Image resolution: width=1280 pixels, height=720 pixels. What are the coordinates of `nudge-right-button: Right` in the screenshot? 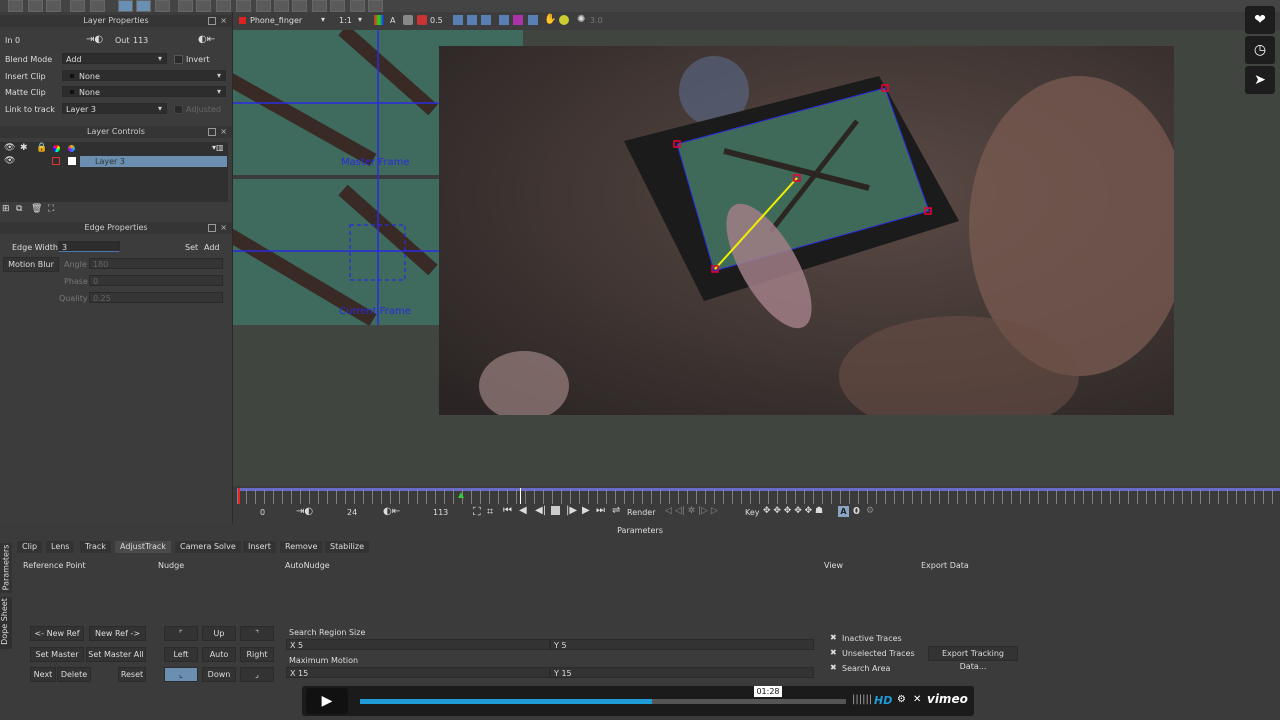 It's located at (257, 654).